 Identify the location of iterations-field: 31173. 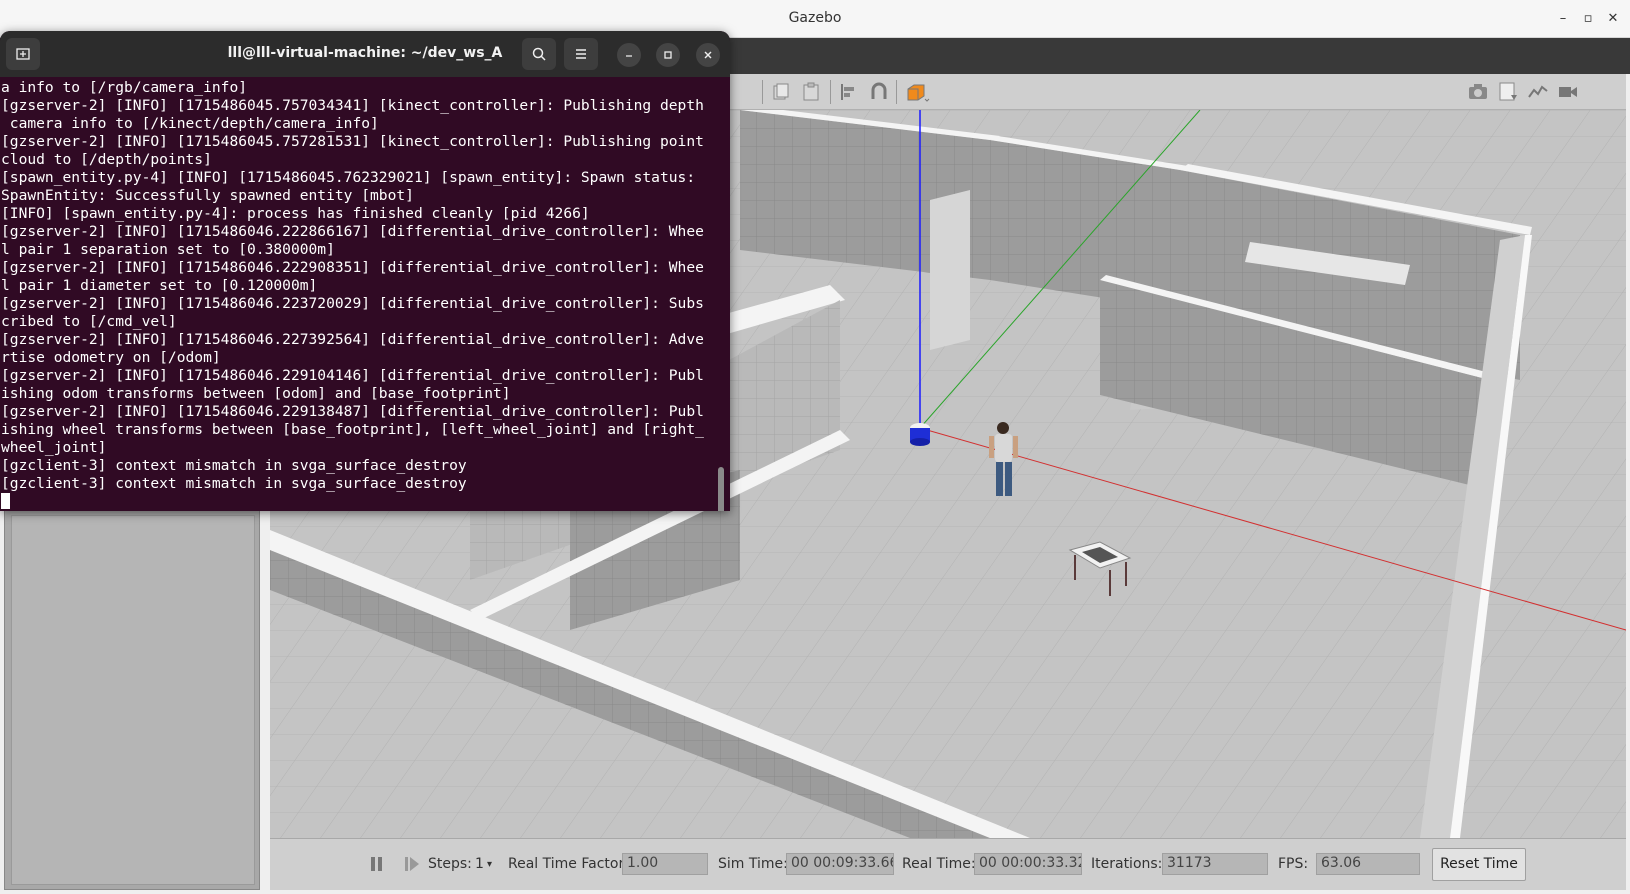
(1215, 864).